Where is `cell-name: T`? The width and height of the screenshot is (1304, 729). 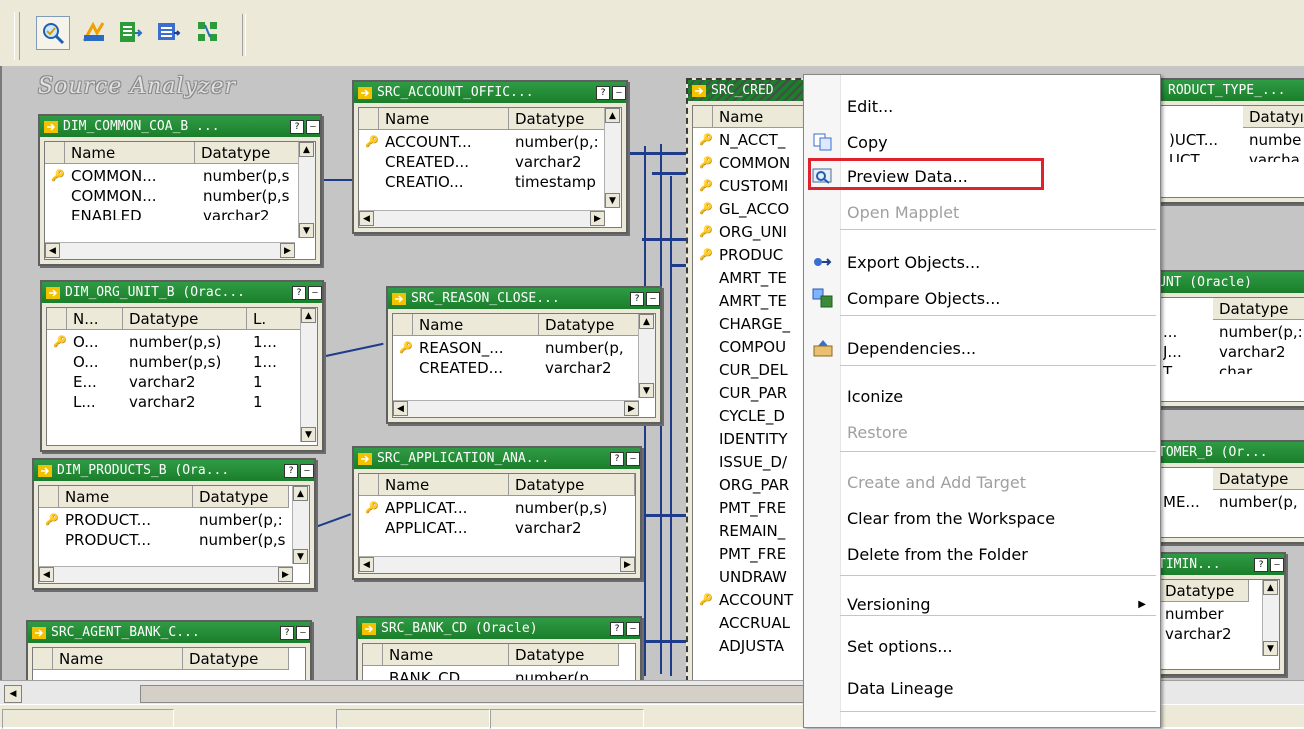
cell-name: T is located at coordinates (1187, 368).